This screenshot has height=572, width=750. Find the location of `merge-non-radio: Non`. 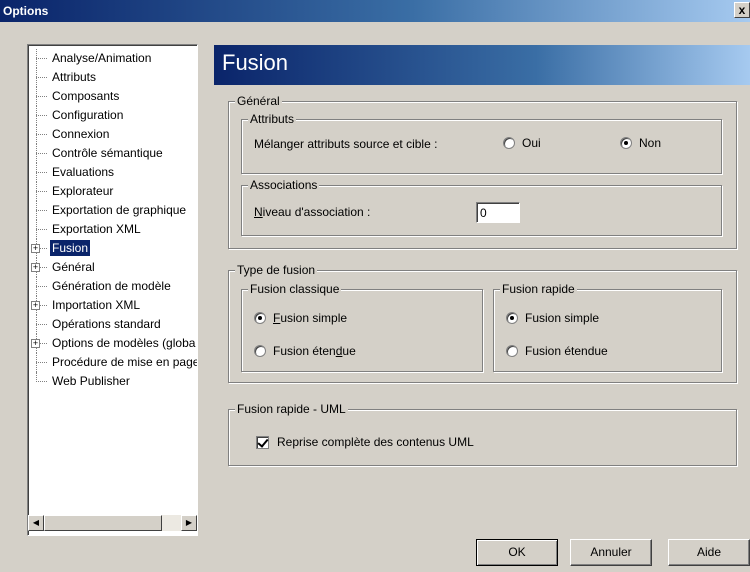

merge-non-radio: Non is located at coordinates (640, 143).